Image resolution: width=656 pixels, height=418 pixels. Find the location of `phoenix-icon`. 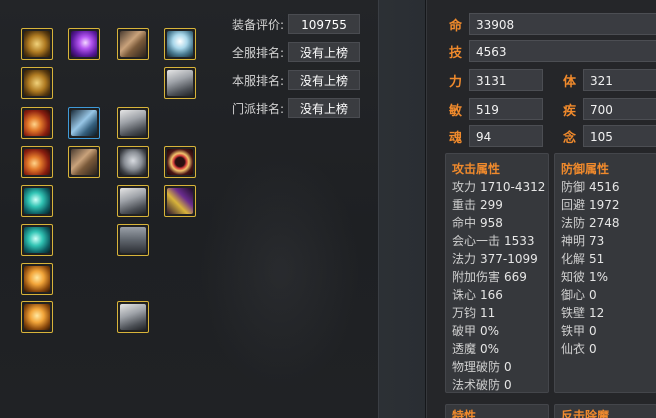

phoenix-icon is located at coordinates (180, 44).